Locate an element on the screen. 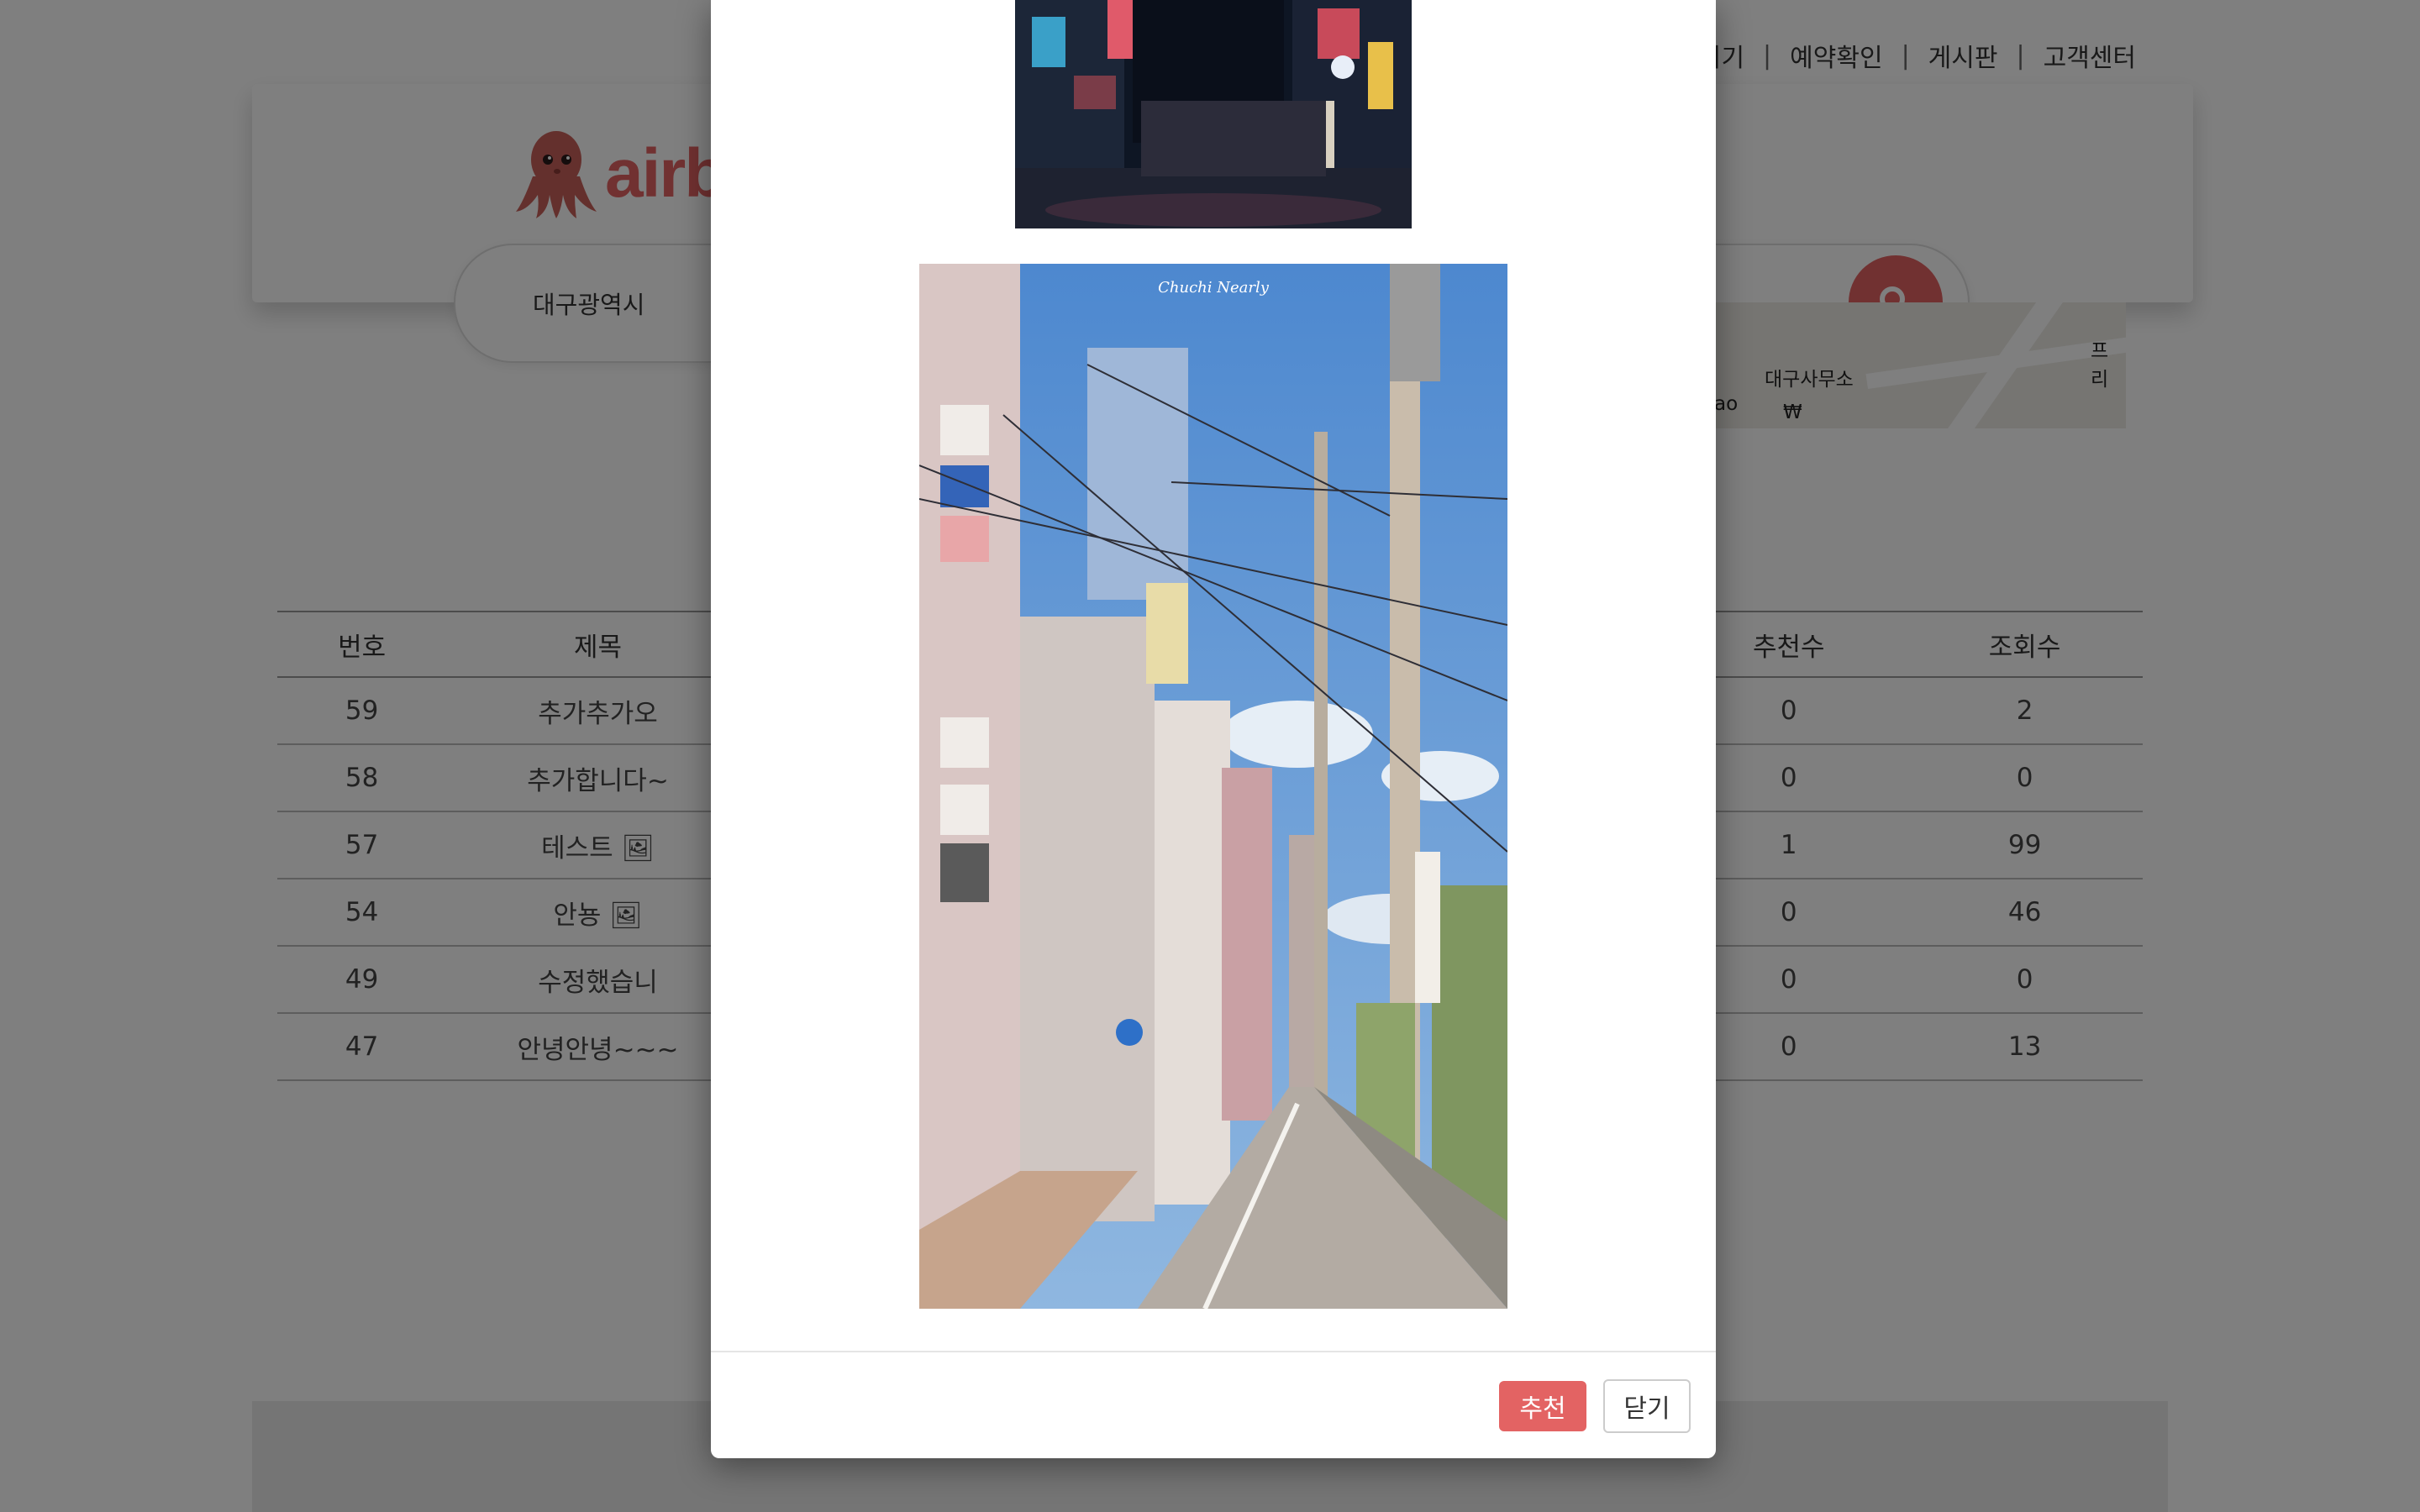 The image size is (2420, 1512). attached-photo-night-street is located at coordinates (1213, 114).